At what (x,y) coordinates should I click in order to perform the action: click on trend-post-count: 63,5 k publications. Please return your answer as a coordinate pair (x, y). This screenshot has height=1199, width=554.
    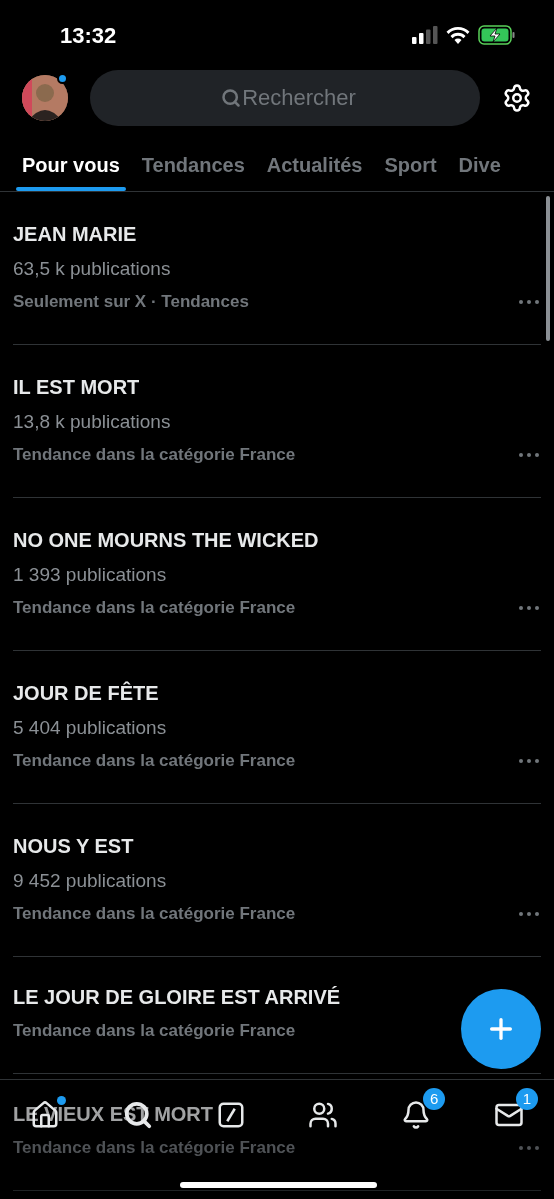
    Looking at the image, I should click on (92, 269).